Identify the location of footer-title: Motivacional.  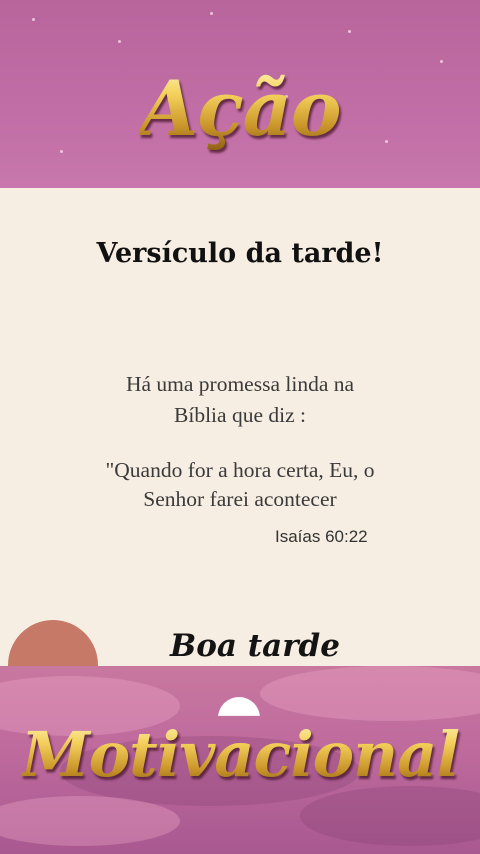
(240, 754).